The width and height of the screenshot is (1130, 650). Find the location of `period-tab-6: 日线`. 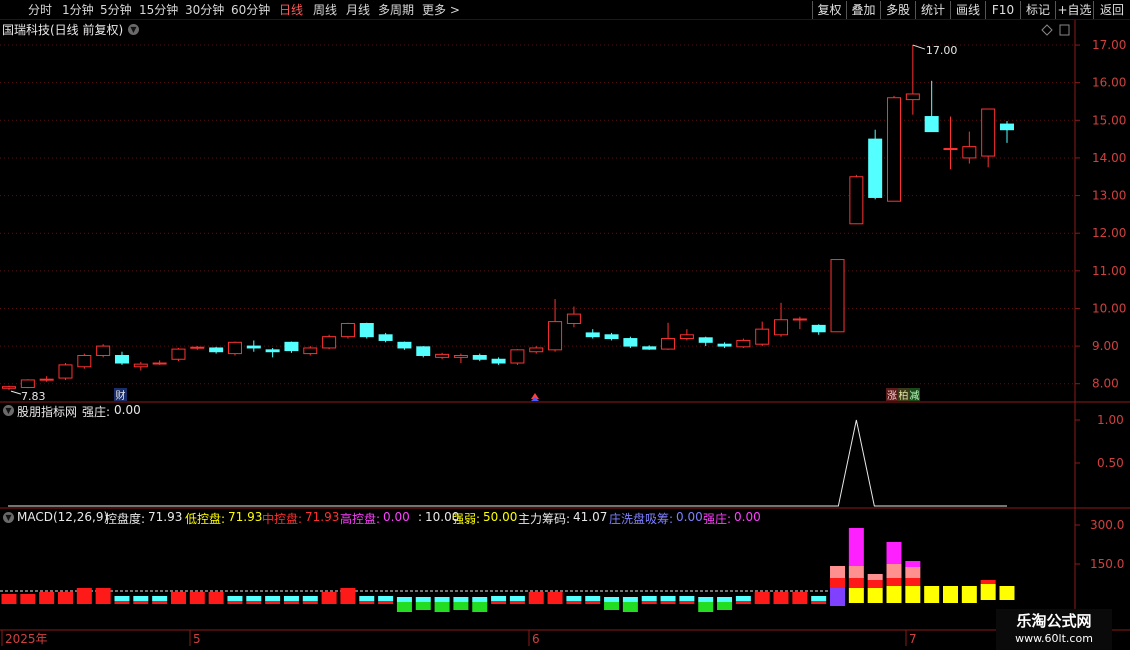

period-tab-6: 日线 is located at coordinates (291, 10).